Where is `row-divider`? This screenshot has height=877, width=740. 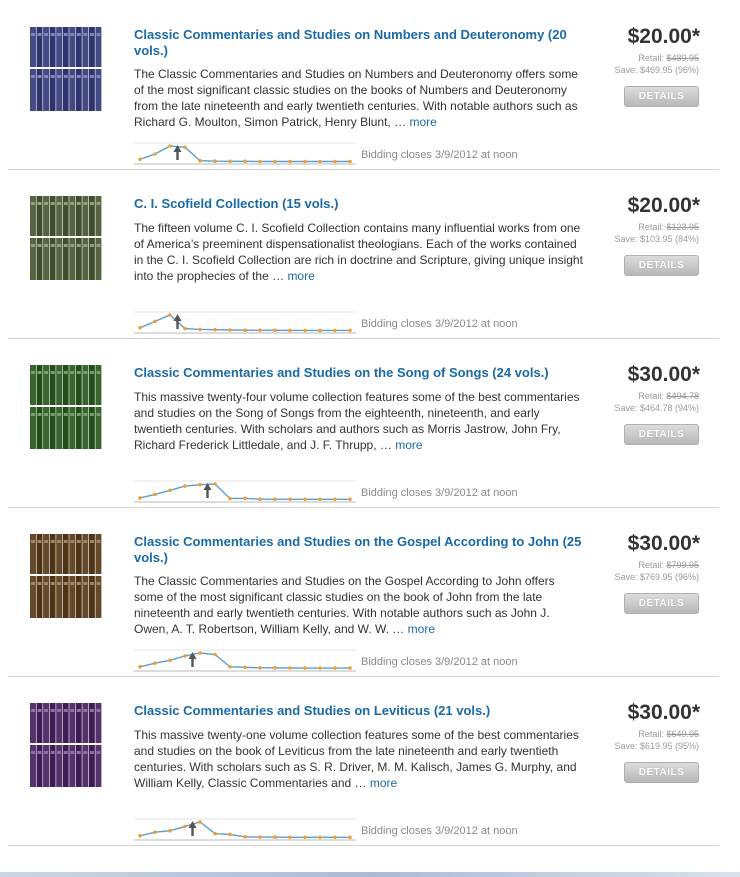
row-divider is located at coordinates (363, 845).